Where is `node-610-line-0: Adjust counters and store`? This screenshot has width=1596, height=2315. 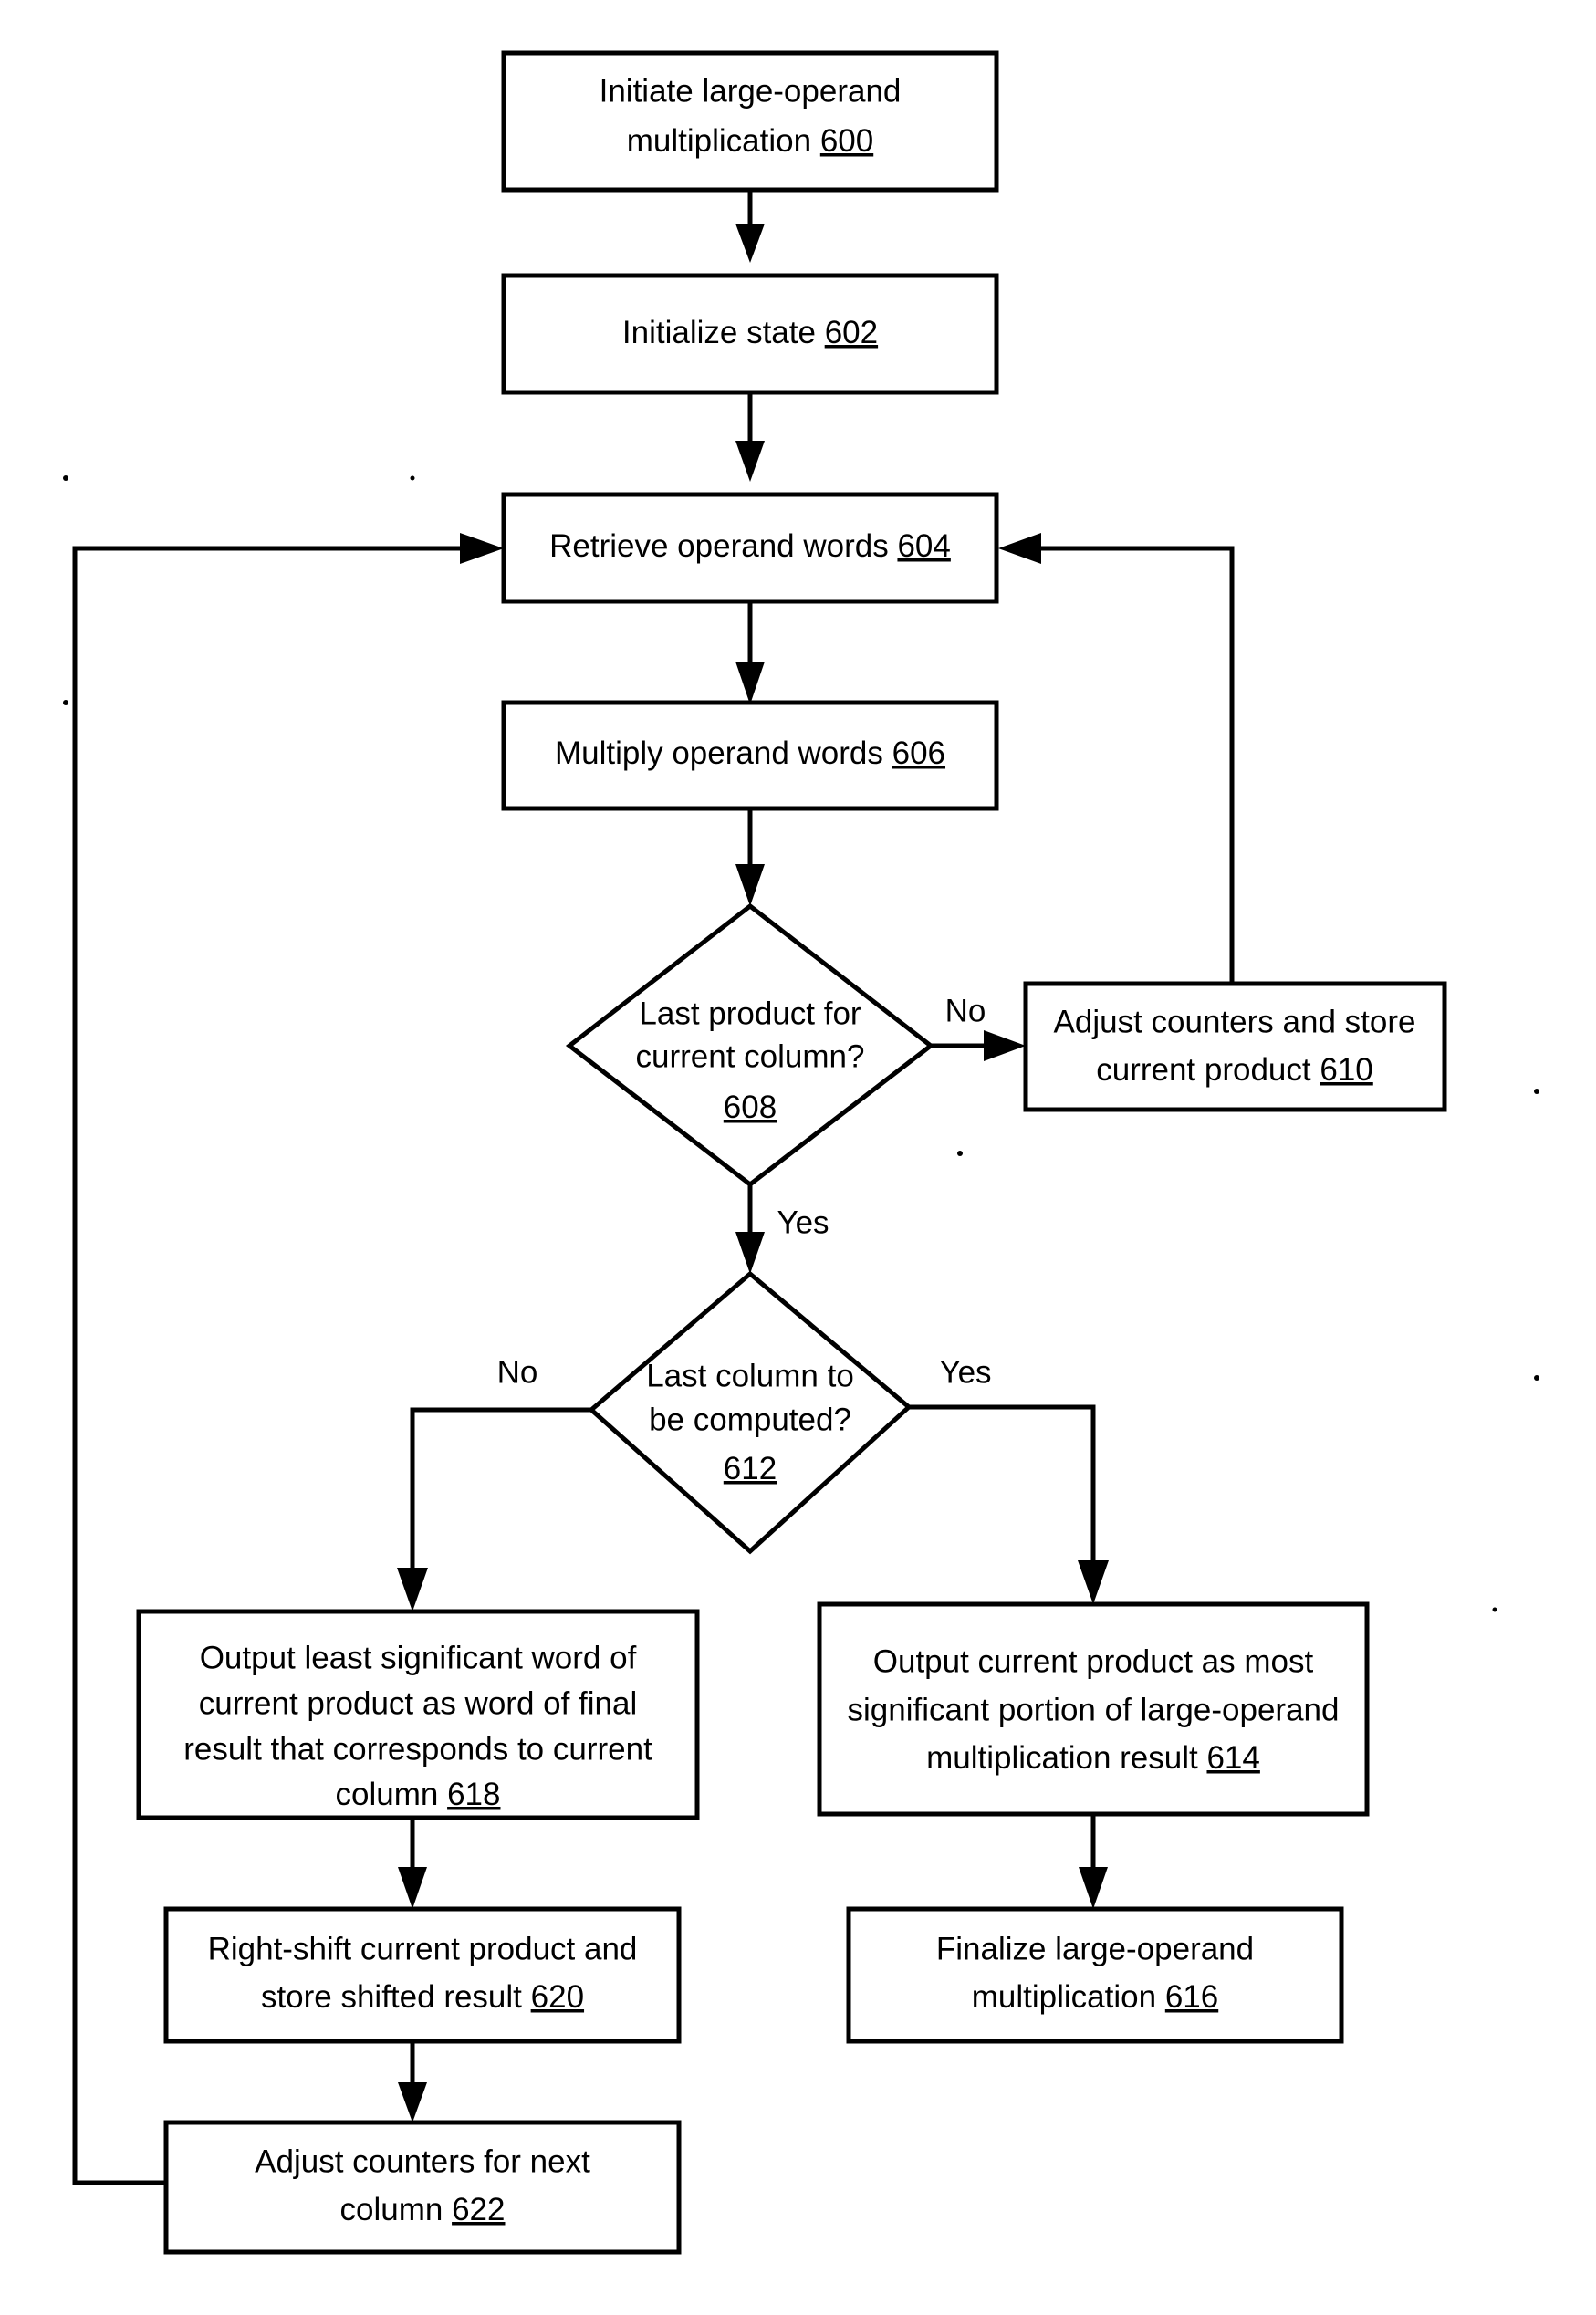
node-610-line-0: Adjust counters and store is located at coordinates (1235, 1021).